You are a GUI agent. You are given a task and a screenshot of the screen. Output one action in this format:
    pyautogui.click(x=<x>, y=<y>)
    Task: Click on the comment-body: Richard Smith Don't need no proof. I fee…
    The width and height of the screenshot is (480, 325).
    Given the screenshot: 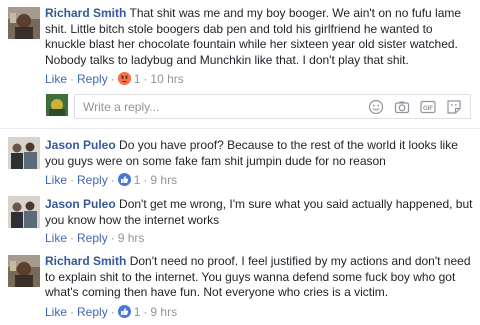 What is the action you would take?
    pyautogui.click(x=260, y=277)
    